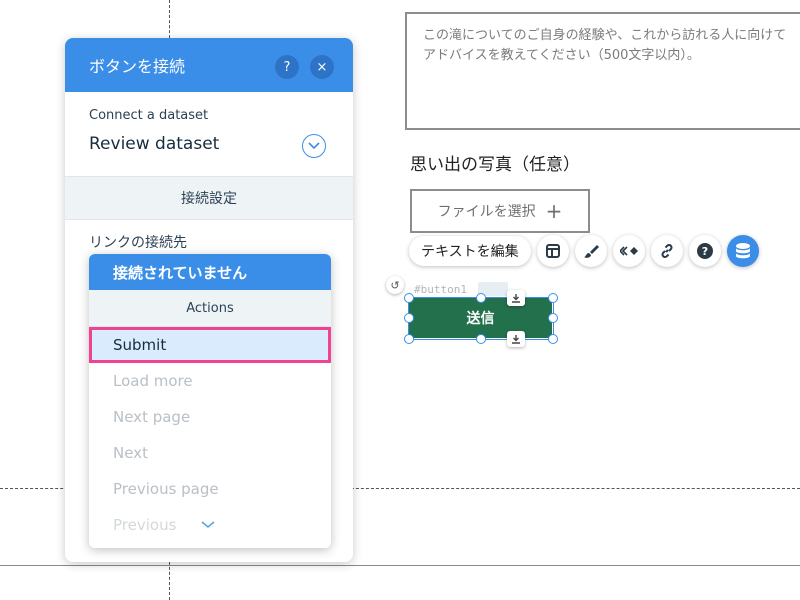 This screenshot has width=800, height=600. I want to click on dropdown-option-previous-page: Previous page, so click(210, 489).